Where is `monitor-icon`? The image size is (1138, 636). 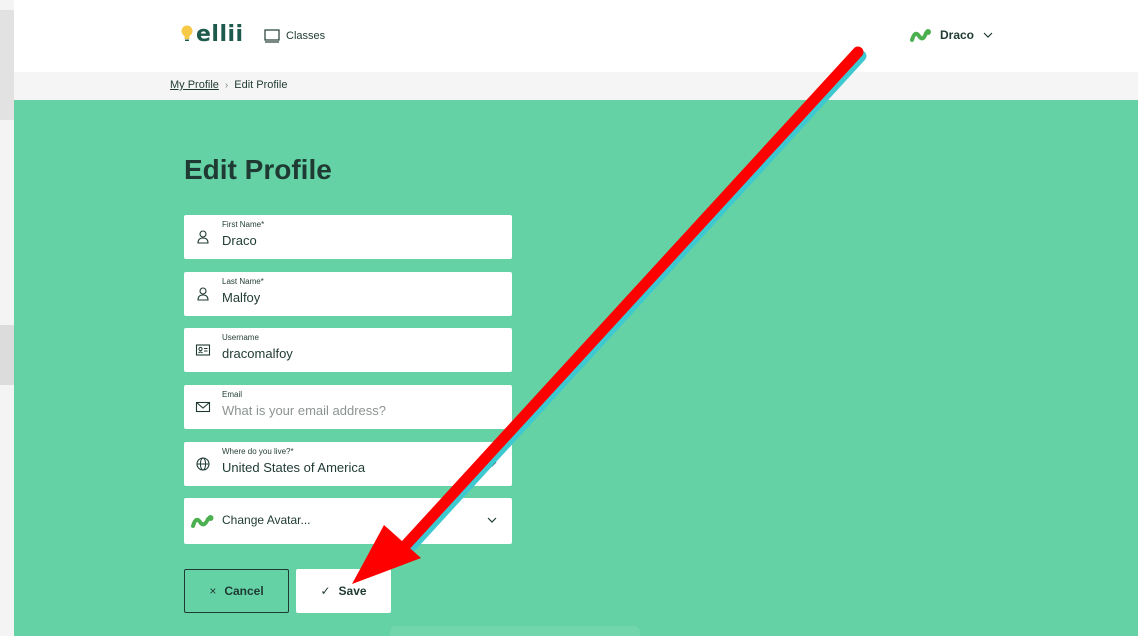
monitor-icon is located at coordinates (272, 36).